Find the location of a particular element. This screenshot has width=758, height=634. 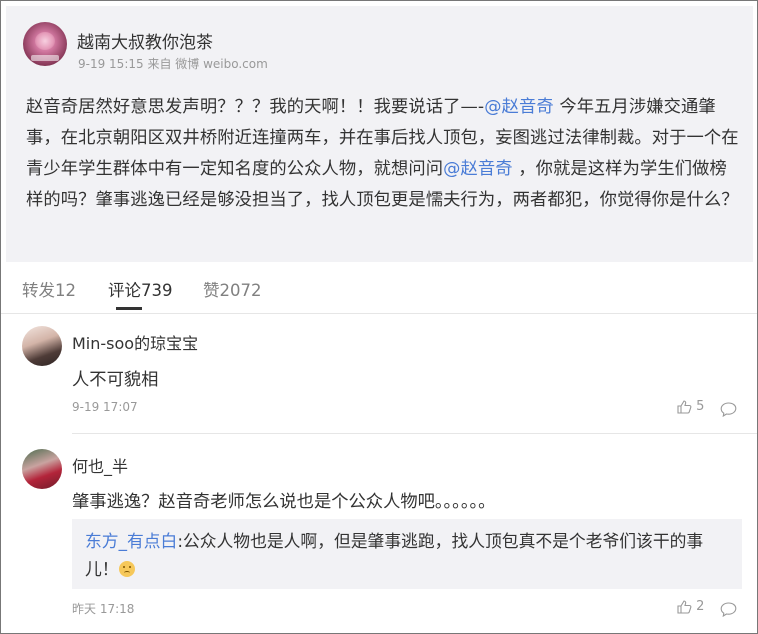

post-text-1: 赵音奇居然好意思发声明？？？我的天啊！！我要说话了—- is located at coordinates (255, 107).